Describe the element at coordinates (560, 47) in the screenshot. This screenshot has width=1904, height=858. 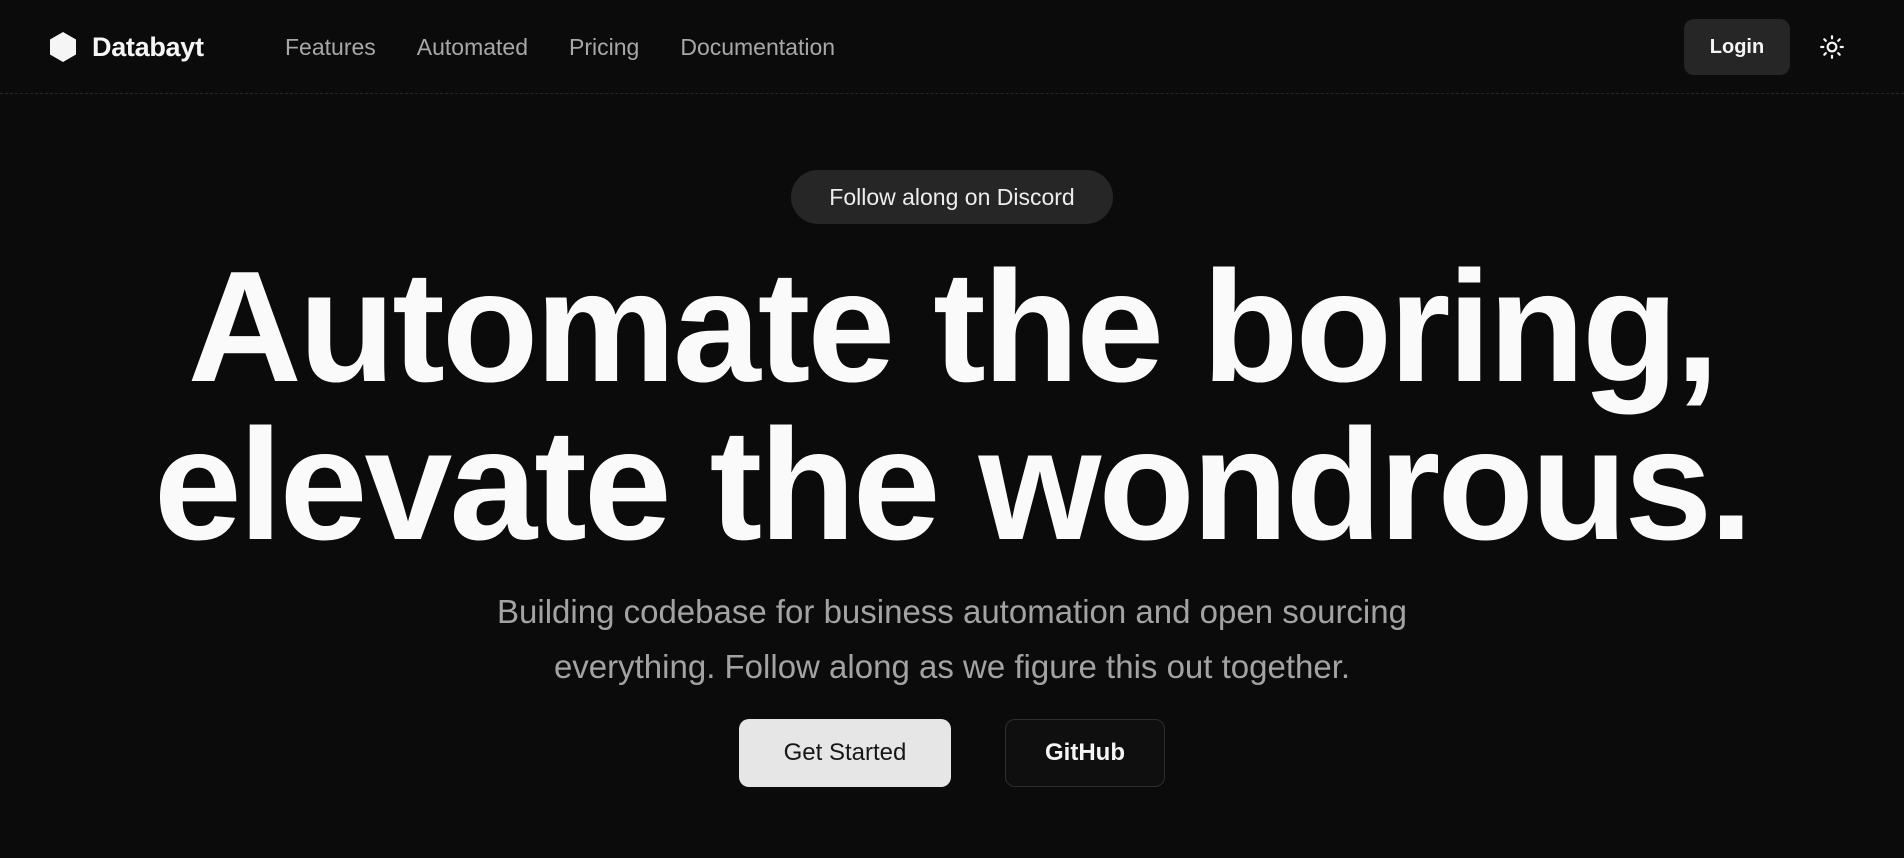
I see `main-nav: Features Automated Pricing Documentation` at that location.